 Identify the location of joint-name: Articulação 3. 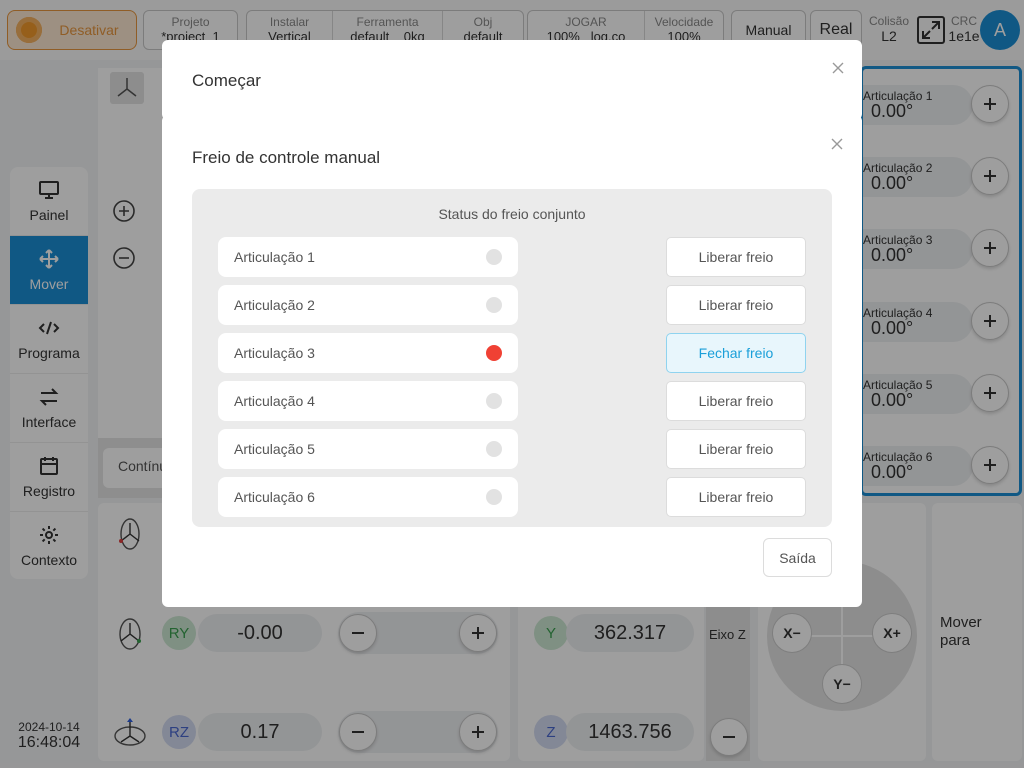
(274, 353).